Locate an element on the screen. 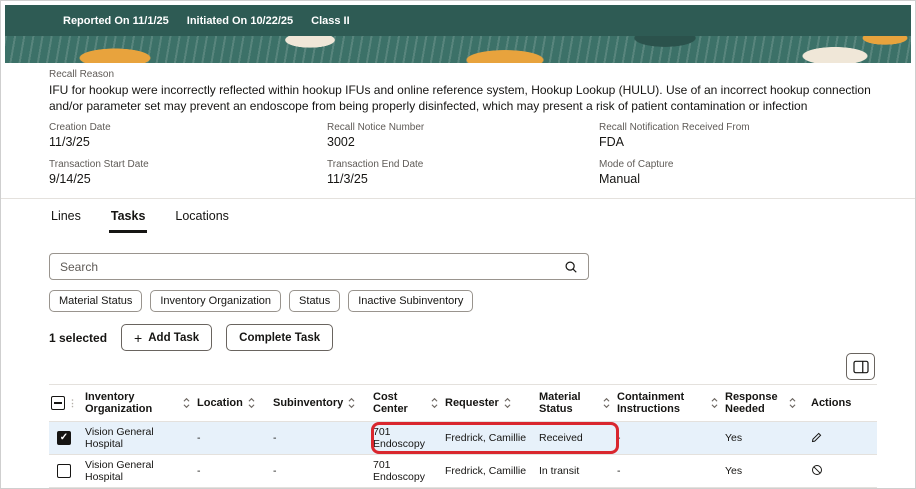 This screenshot has width=916, height=489. complete-task-label: Complete Task is located at coordinates (280, 337).